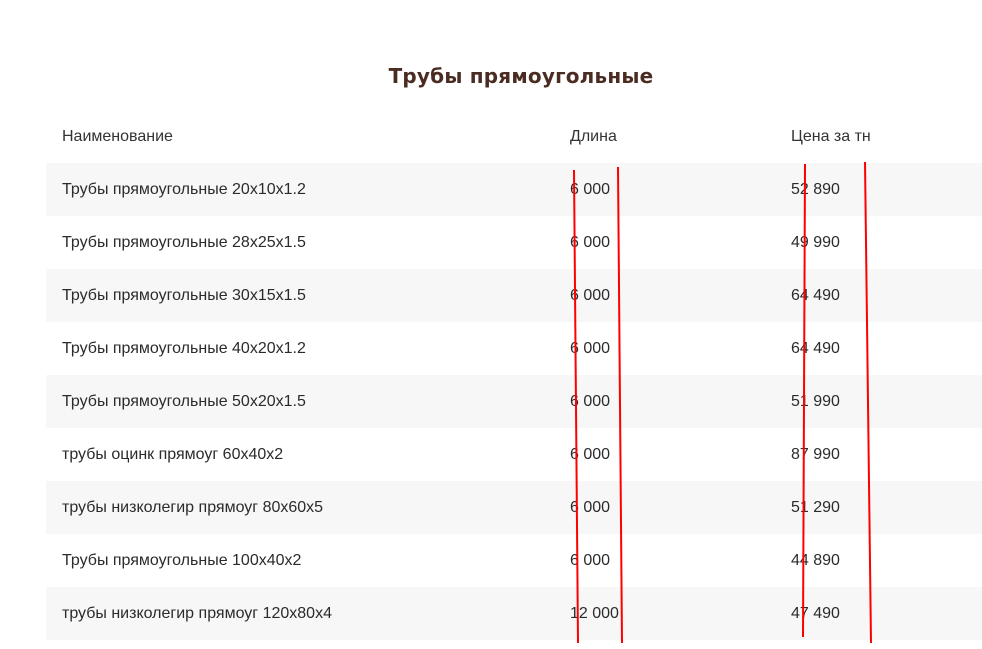  Describe the element at coordinates (308, 613) in the screenshot. I see `cell-name: трубы низколегир прямоуг 120х80х4` at that location.